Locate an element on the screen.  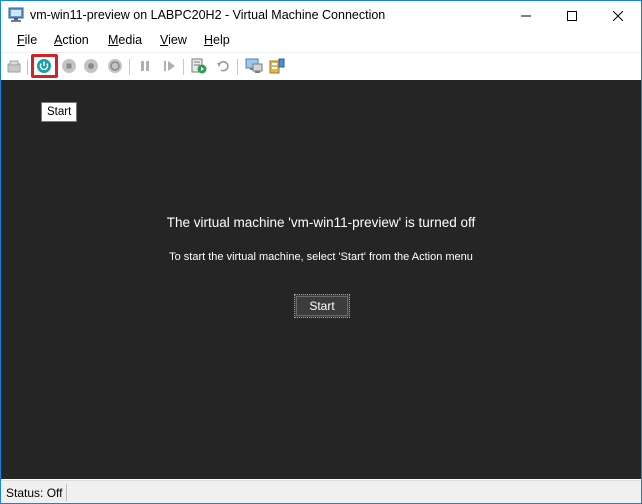
resume-icon is located at coordinates (169, 66).